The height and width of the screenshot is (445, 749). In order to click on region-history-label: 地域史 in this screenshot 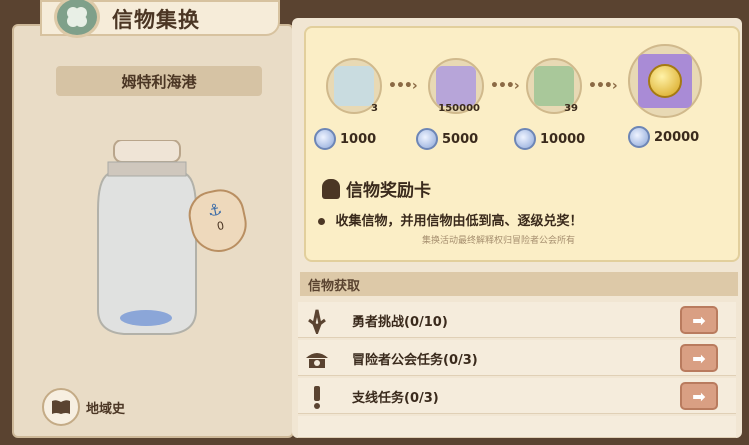, I will do `click(106, 409)`.